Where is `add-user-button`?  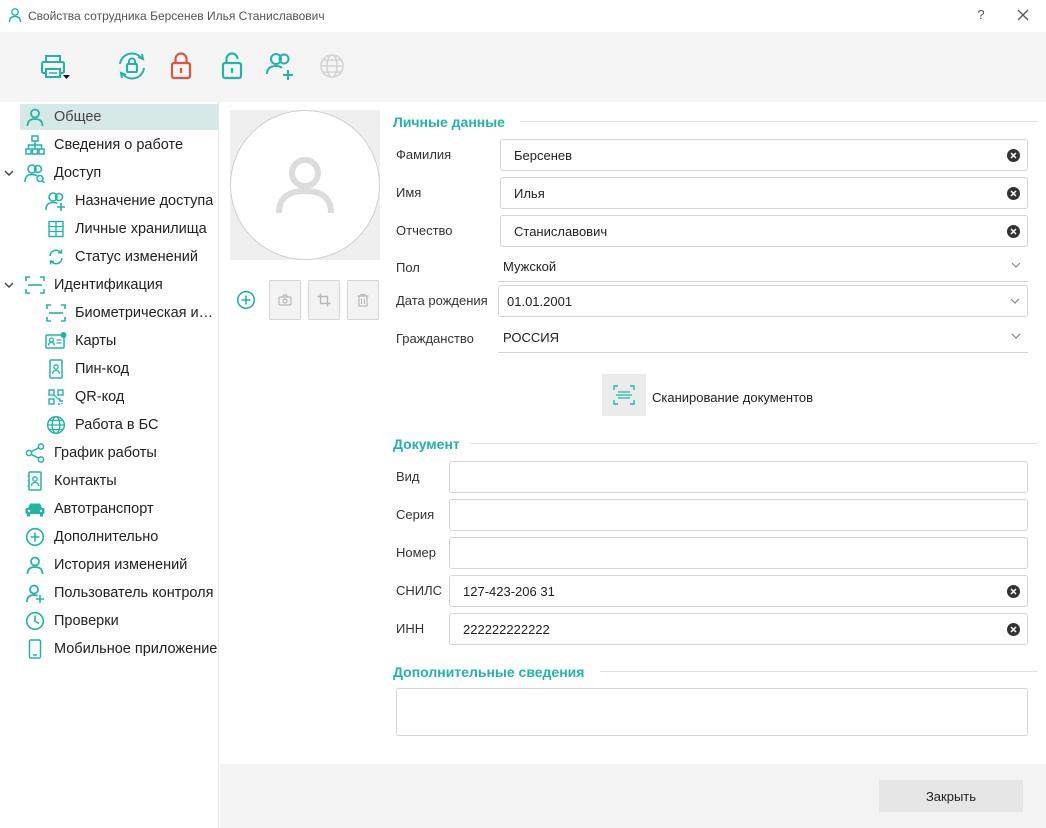 add-user-button is located at coordinates (281, 66).